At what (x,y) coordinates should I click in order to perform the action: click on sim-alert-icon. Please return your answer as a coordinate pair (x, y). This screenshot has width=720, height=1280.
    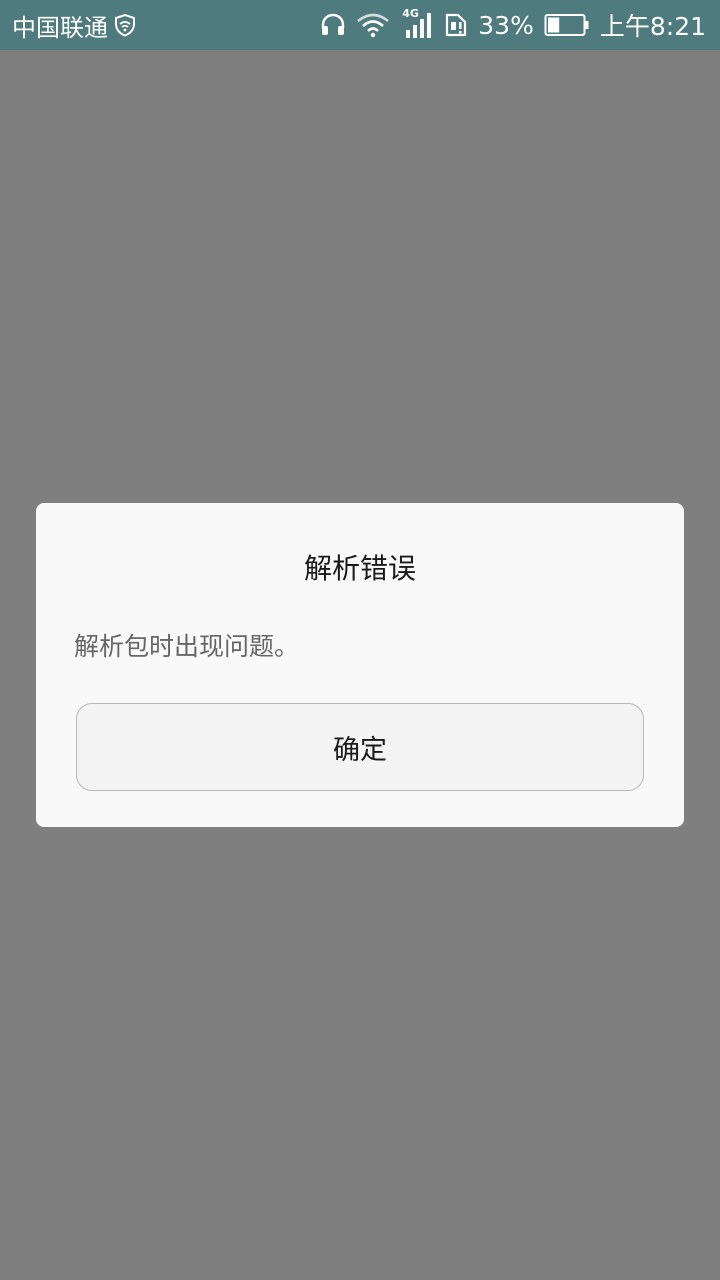
    Looking at the image, I should click on (456, 25).